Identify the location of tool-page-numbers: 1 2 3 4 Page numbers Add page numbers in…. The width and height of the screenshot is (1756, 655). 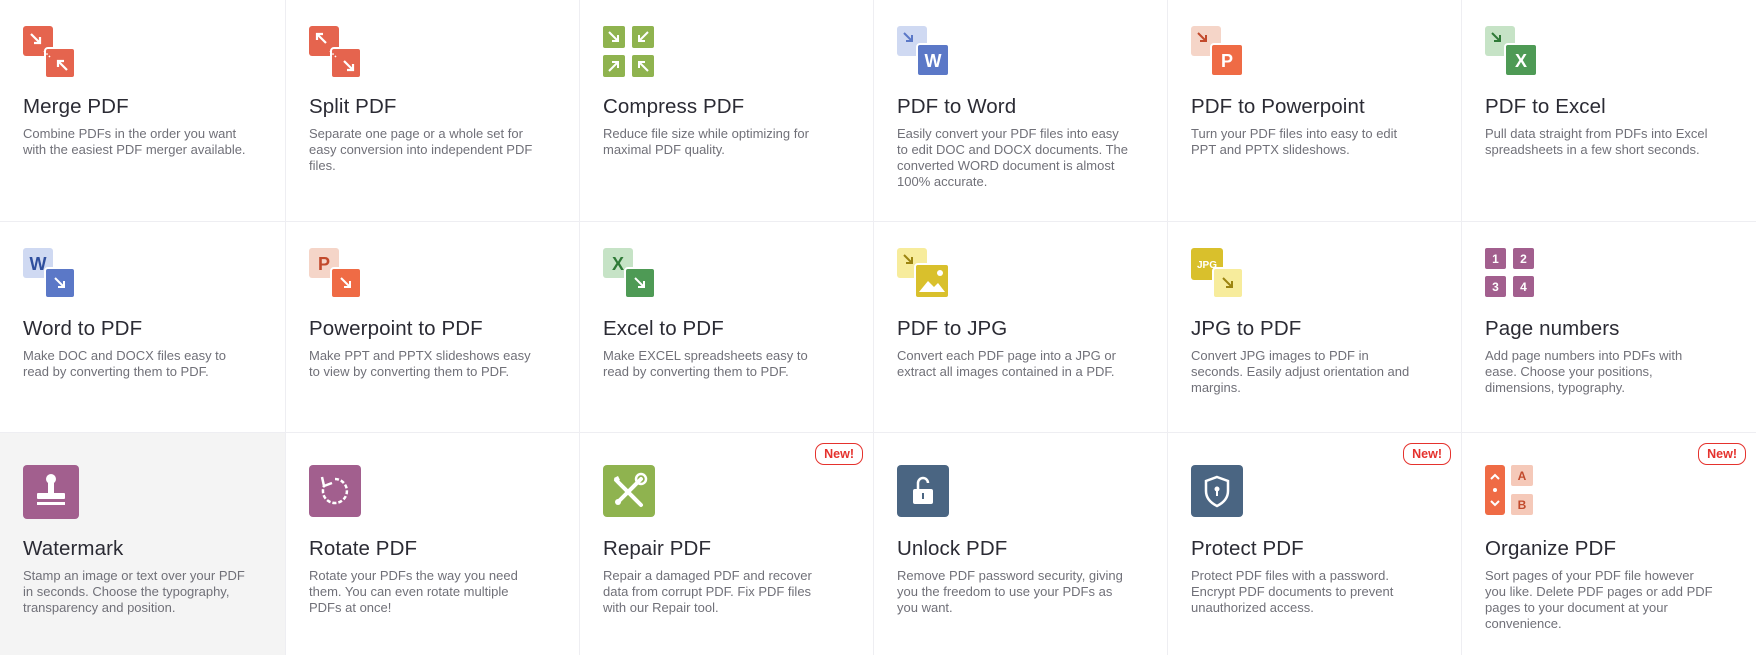
(1609, 327).